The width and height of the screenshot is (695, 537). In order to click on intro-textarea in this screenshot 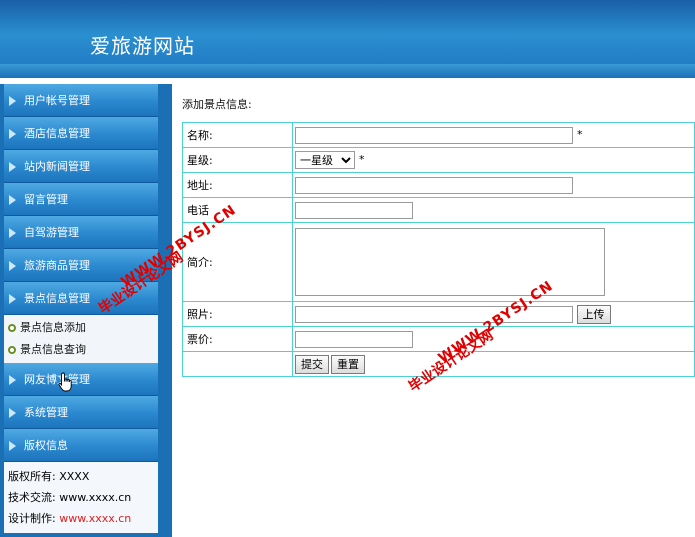, I will do `click(450, 262)`.